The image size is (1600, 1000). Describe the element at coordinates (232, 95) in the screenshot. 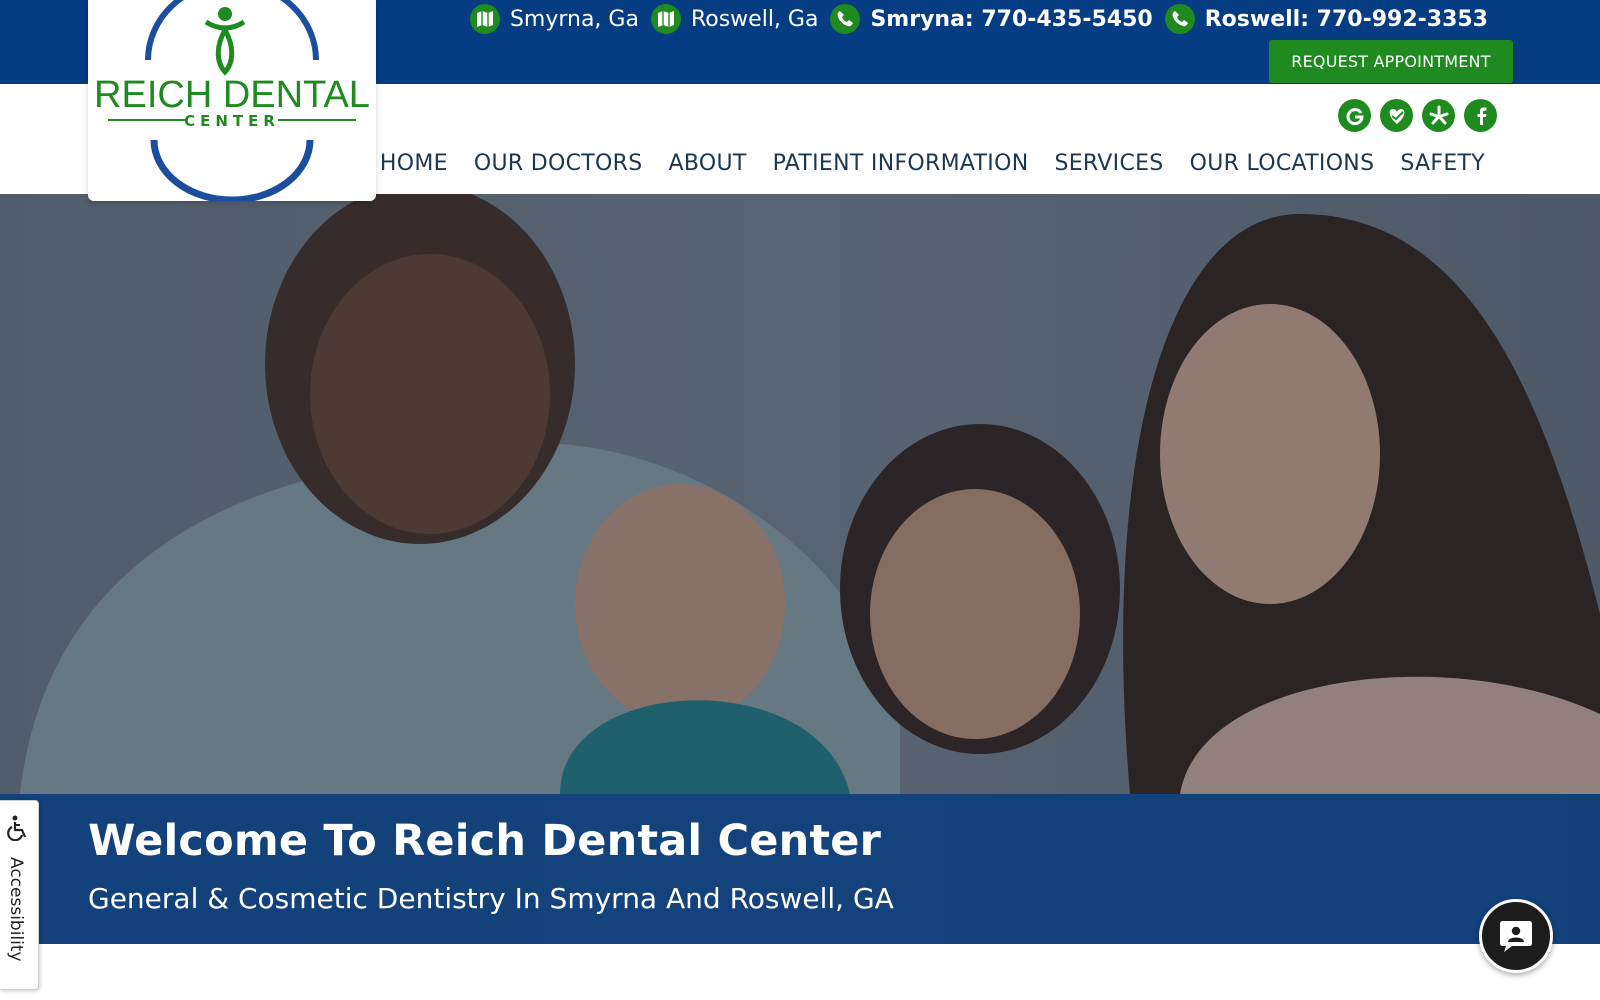

I see `logo-text-main: REICH DENTAL` at that location.